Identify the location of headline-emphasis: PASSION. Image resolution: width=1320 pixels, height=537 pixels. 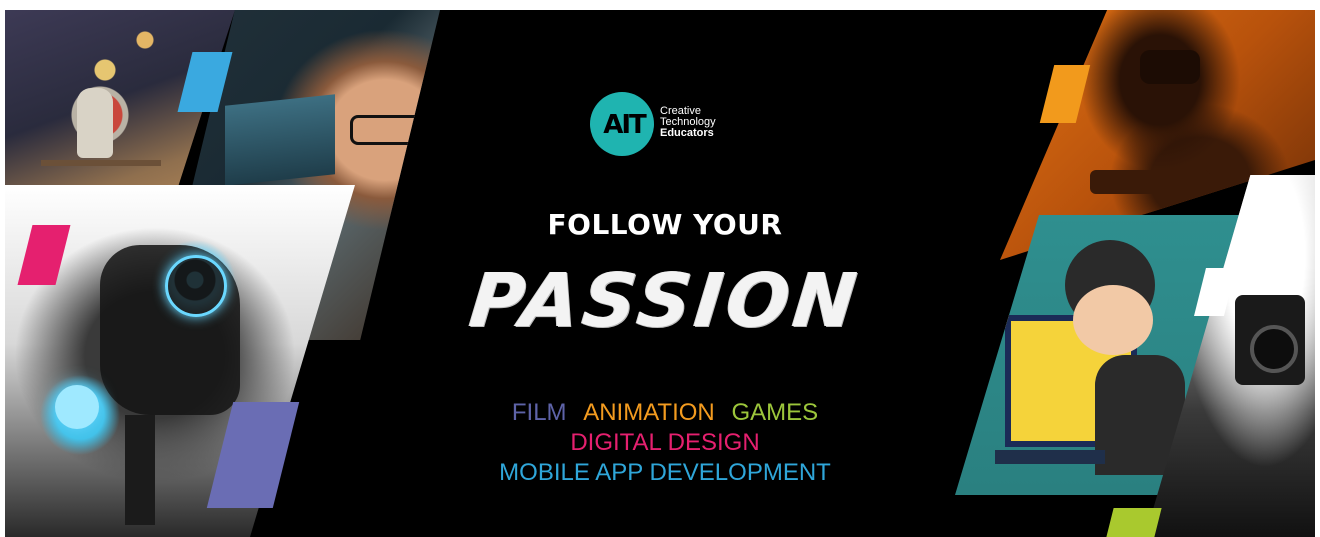
(665, 301).